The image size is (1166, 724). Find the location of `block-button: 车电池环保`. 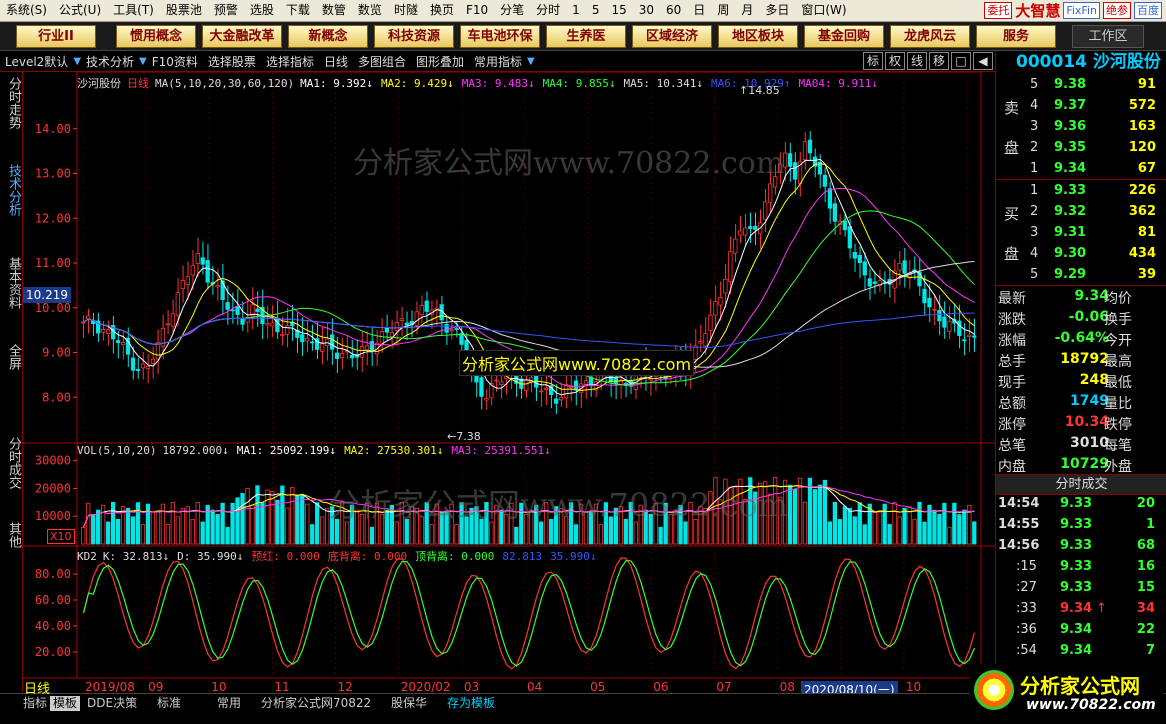

block-button: 车电池环保 is located at coordinates (500, 36).